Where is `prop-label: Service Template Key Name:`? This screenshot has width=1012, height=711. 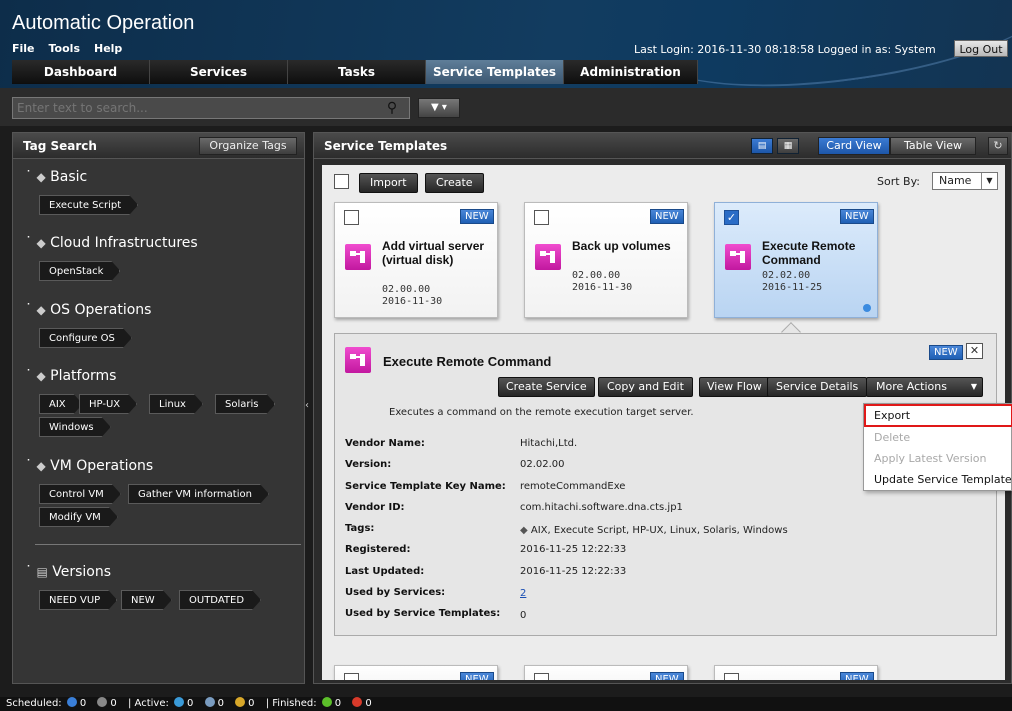 prop-label: Service Template Key Name: is located at coordinates (425, 486).